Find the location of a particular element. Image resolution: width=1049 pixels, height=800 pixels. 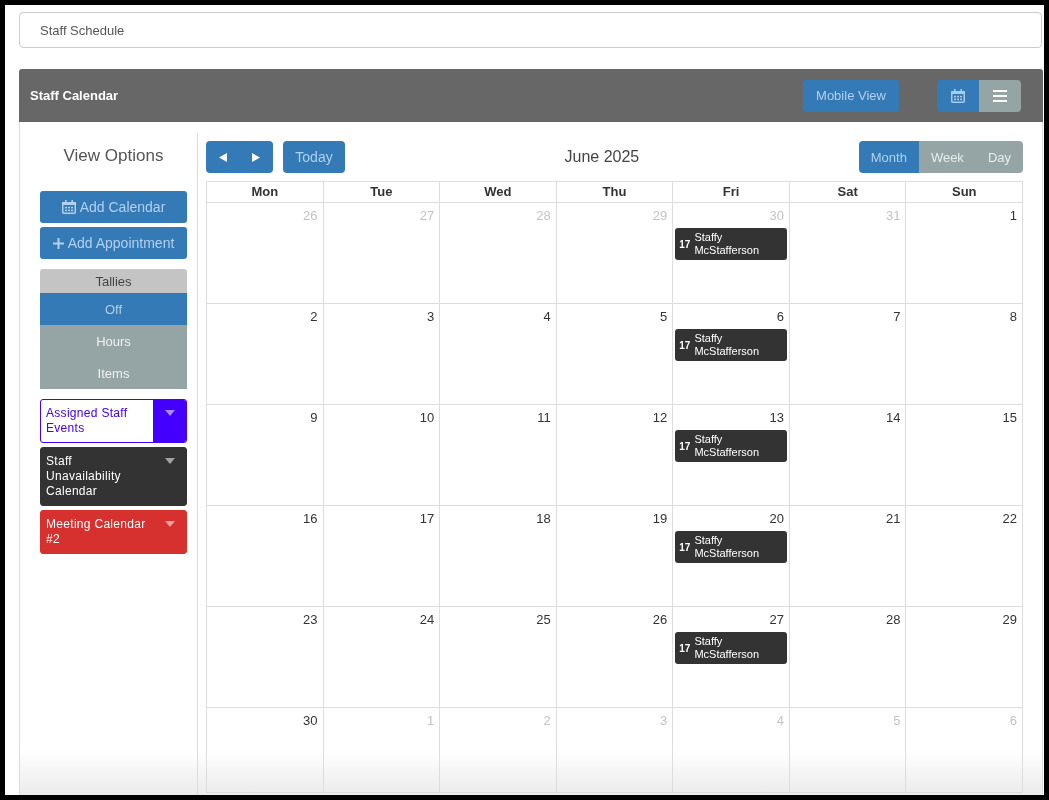

view-tab: Week is located at coordinates (947, 157).